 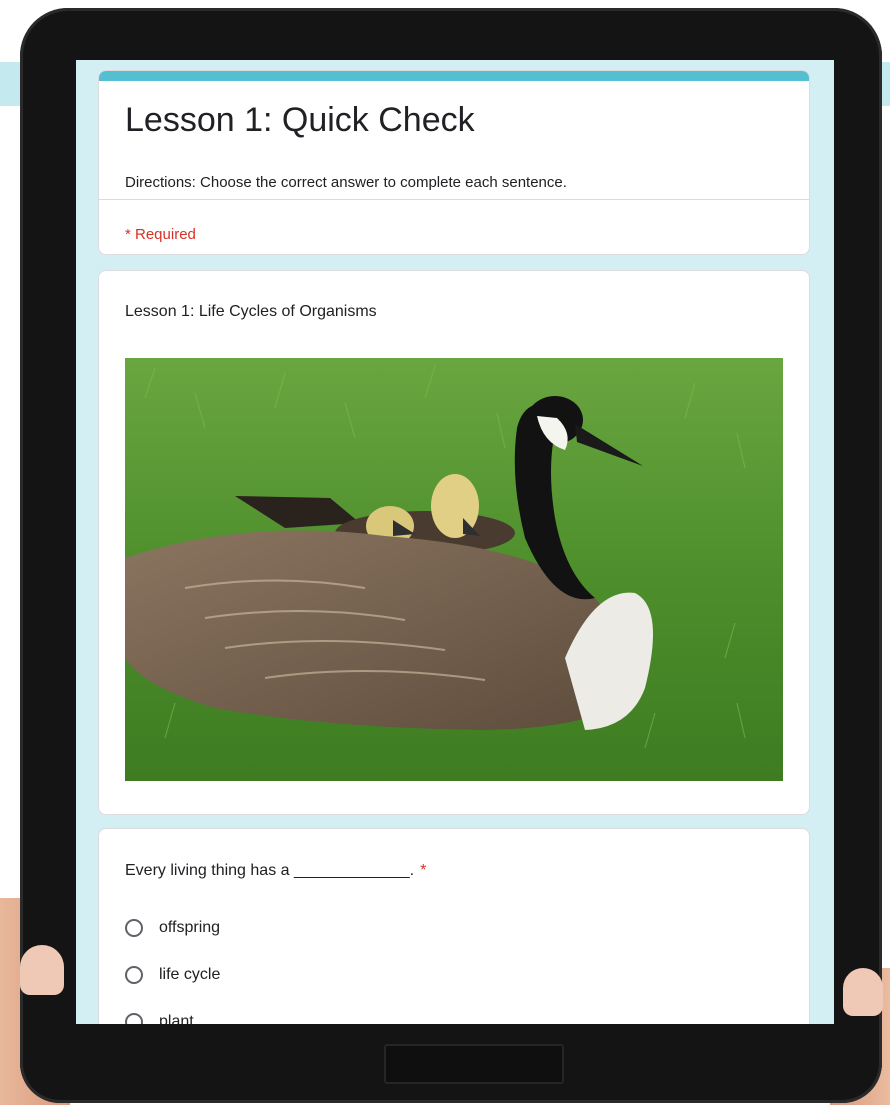 What do you see at coordinates (160, 234) in the screenshot?
I see `required-note: * Required` at bounding box center [160, 234].